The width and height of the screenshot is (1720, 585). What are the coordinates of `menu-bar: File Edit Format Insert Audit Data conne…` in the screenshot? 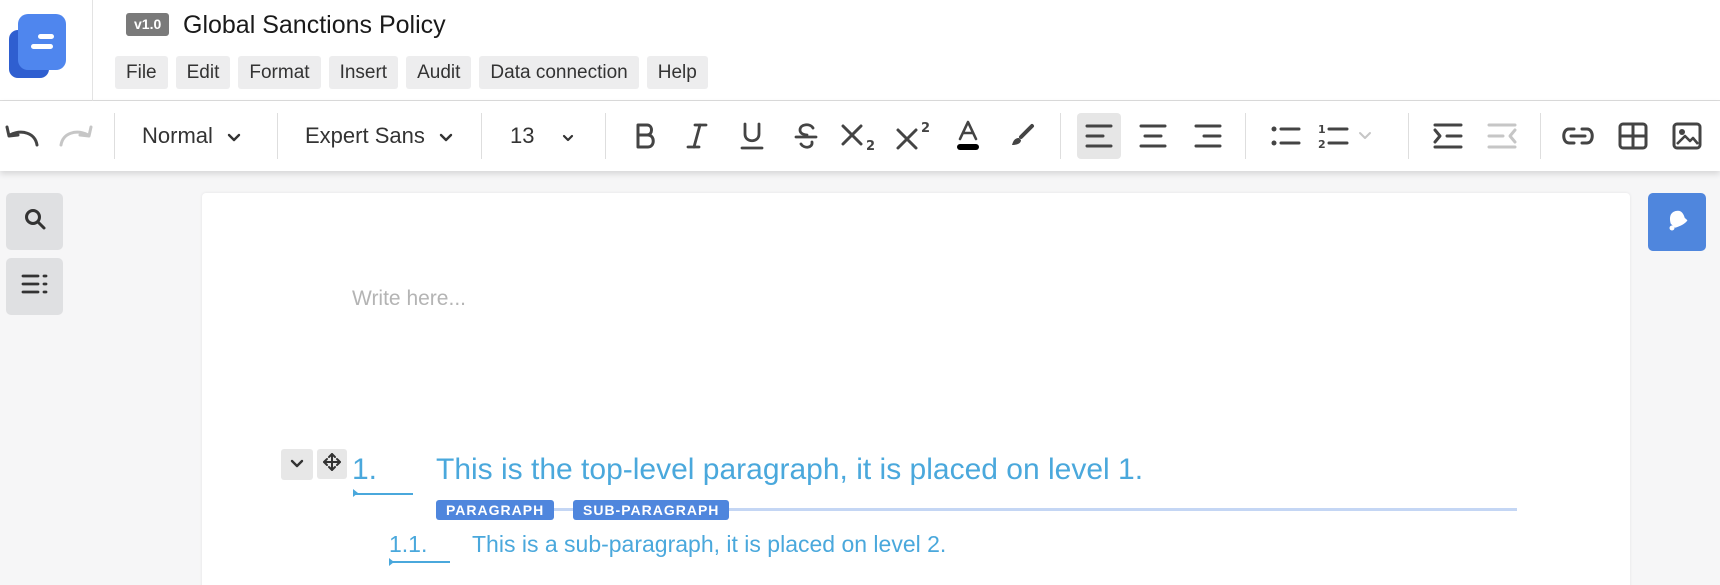 It's located at (411, 72).